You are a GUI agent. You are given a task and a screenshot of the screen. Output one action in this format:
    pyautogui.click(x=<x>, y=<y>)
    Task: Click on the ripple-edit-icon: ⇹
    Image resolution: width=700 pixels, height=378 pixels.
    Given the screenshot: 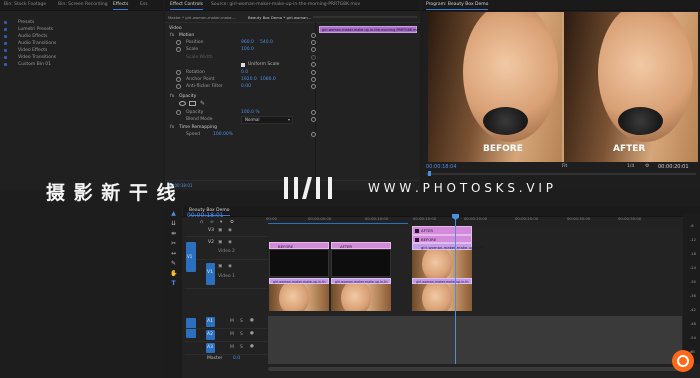 What is the action you would take?
    pyautogui.click(x=173, y=233)
    